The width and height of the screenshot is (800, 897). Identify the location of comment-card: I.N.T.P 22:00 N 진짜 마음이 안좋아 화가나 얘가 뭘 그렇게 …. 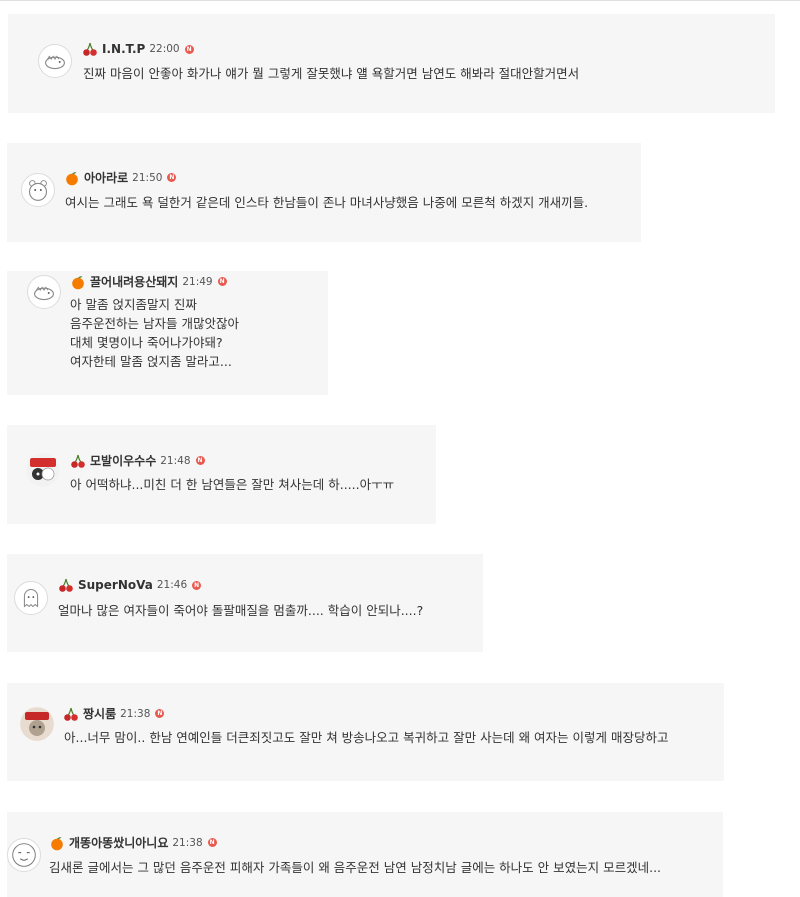
(391, 63).